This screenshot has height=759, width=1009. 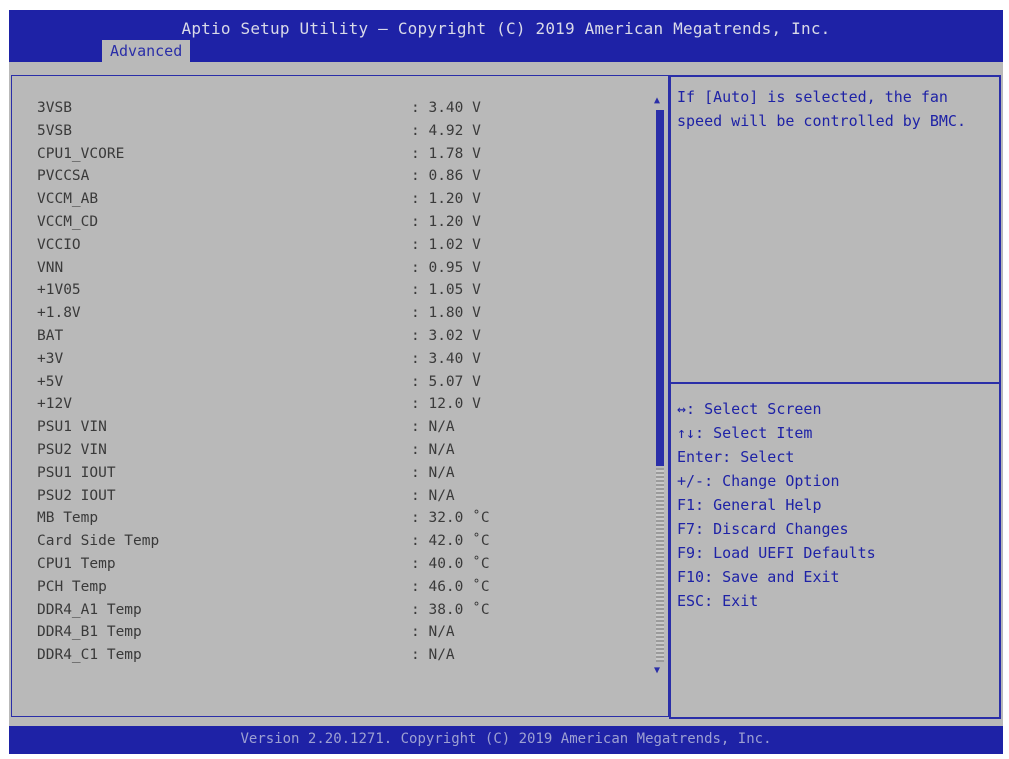 What do you see at coordinates (89, 632) in the screenshot?
I see `sensor-label: DDR4_B1 Temp` at bounding box center [89, 632].